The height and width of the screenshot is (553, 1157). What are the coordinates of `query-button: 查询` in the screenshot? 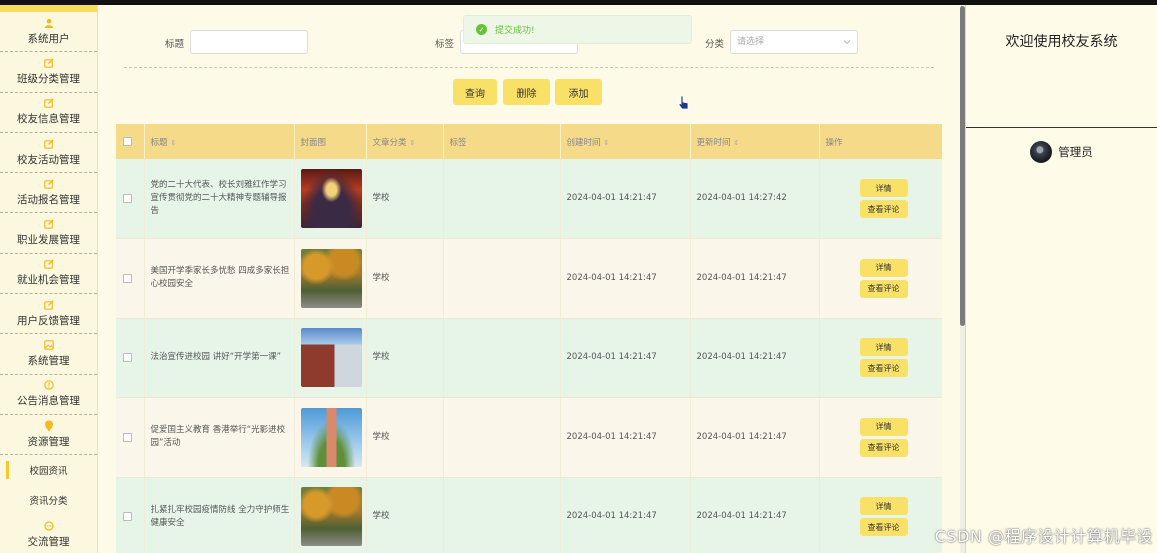 It's located at (475, 92).